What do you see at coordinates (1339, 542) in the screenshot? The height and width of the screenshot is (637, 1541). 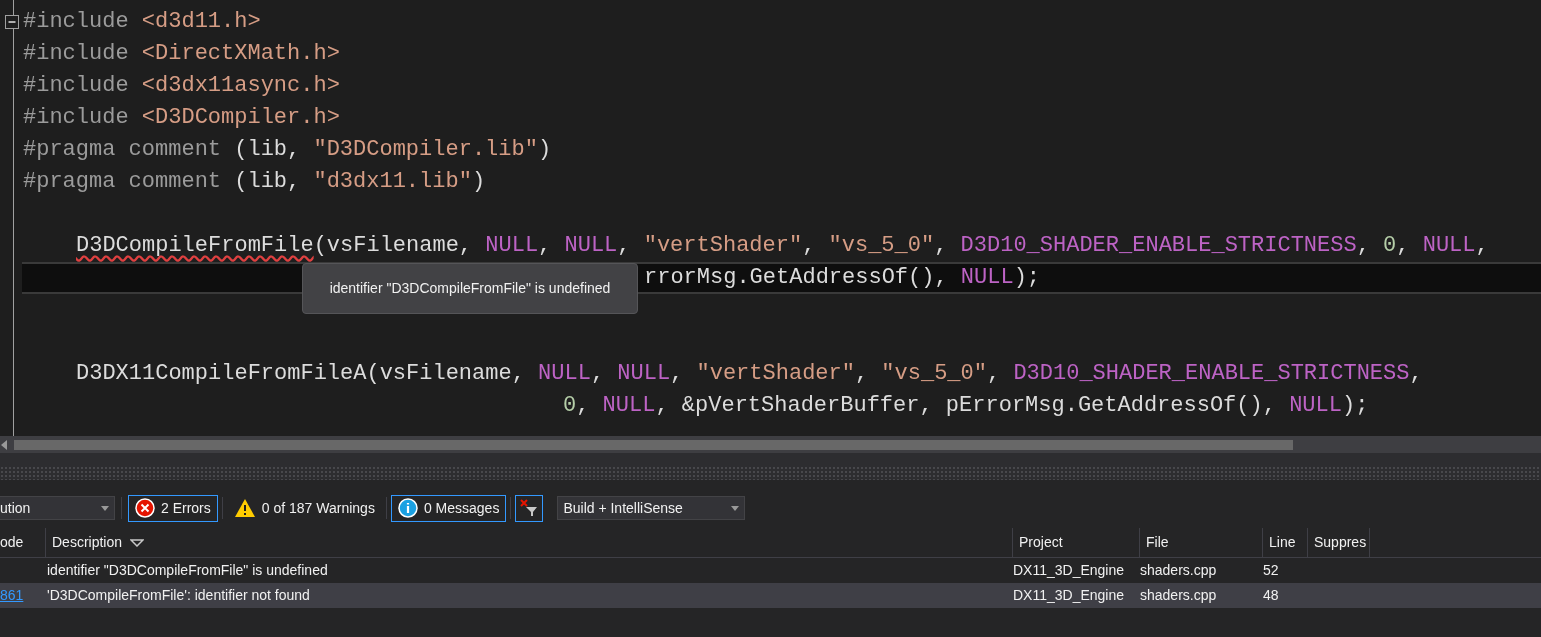 I see `column-header: Suppres` at bounding box center [1339, 542].